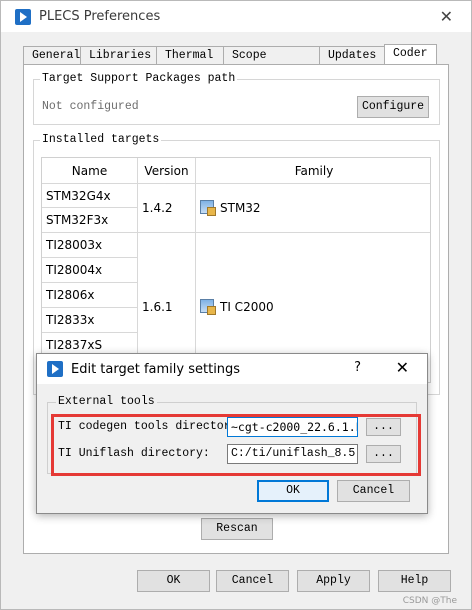 The height and width of the screenshot is (610, 472). I want to click on table-row: TI28003x, so click(90, 245).